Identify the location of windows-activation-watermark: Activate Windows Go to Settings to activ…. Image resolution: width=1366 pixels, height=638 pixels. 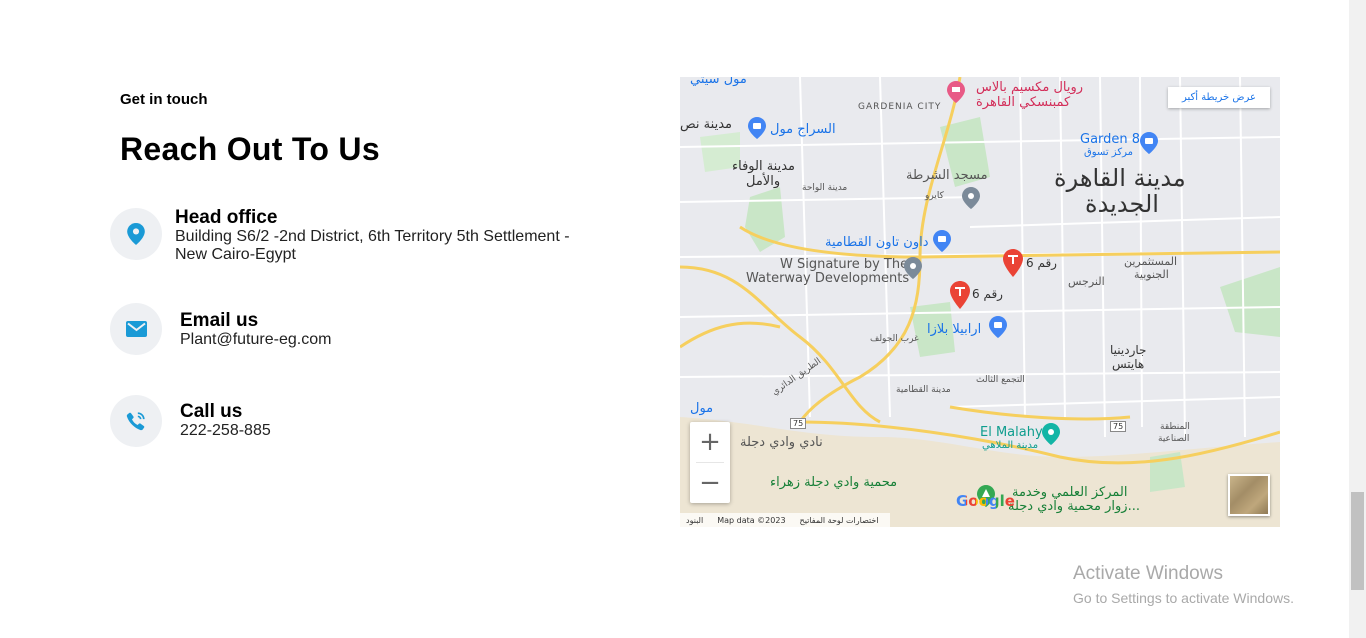
(1183, 584).